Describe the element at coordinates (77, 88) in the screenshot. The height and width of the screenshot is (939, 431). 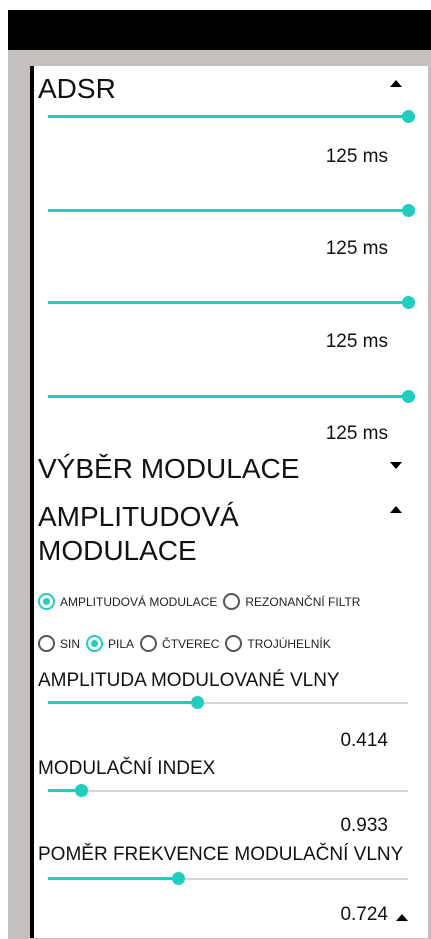
I see `adsr-section-title: ADSR` at that location.